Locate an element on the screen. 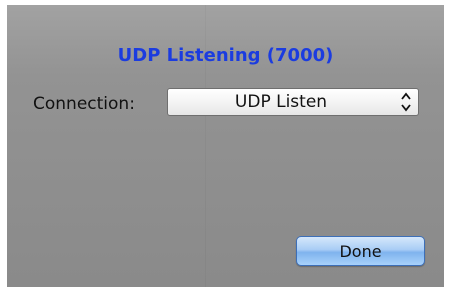  up-down-chevron-icon is located at coordinates (406, 102).